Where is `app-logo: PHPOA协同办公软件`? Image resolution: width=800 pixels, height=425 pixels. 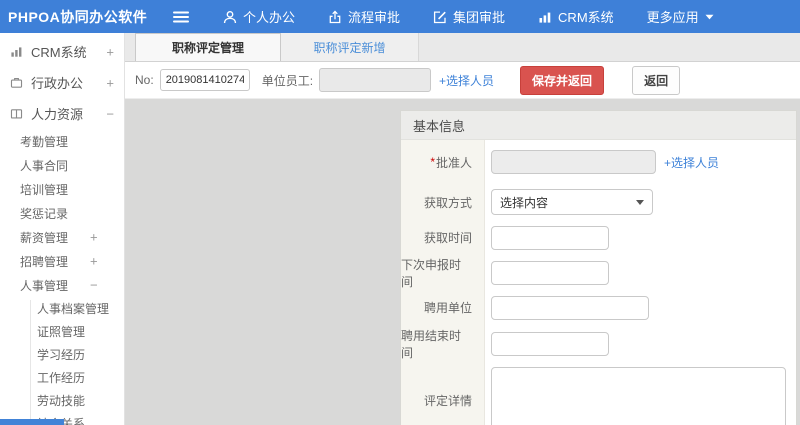
app-logo: PHPOA协同办公软件 is located at coordinates (78, 16).